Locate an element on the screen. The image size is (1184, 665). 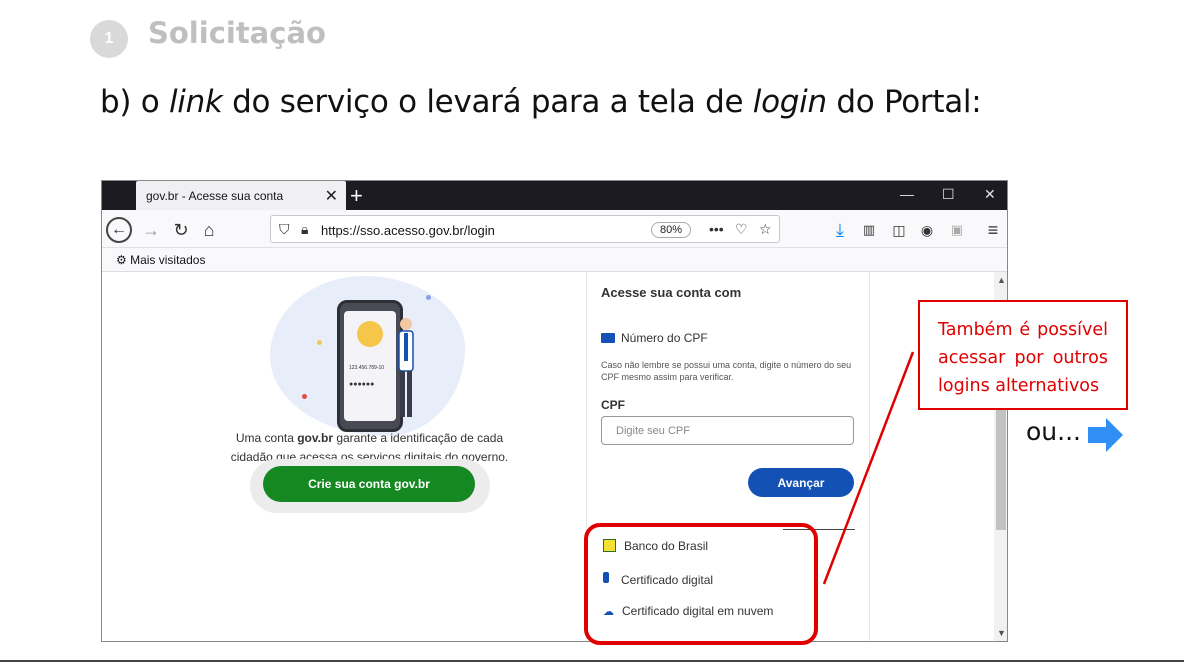
reload-icon: ↻ is located at coordinates (181, 230).